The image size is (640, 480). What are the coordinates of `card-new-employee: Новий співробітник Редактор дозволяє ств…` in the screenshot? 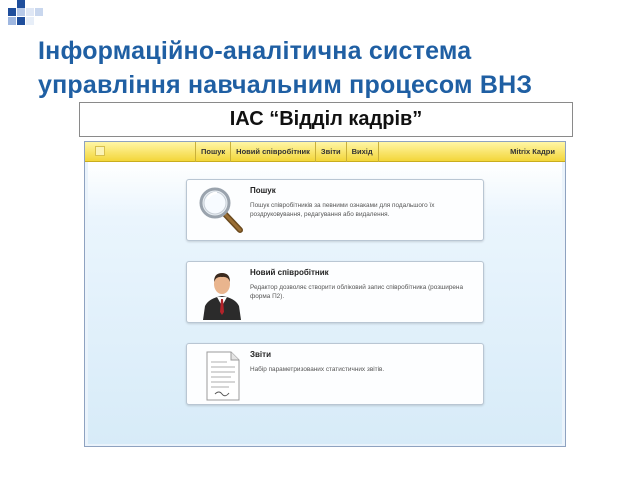 It's located at (335, 292).